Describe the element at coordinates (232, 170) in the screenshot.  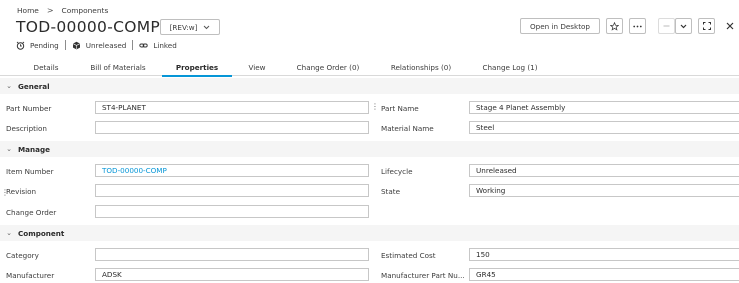
I see `item-number-link: TOD-00000-COMP` at that location.